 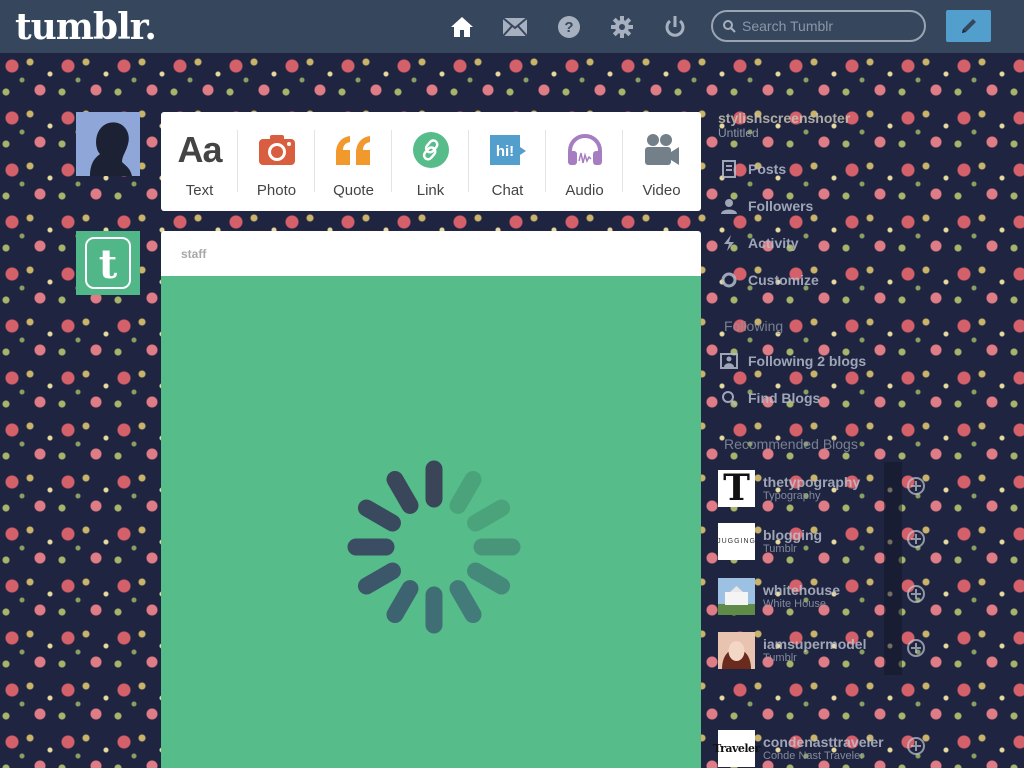 What do you see at coordinates (792, 496) in the screenshot?
I see `blog-subtitle: Typography` at bounding box center [792, 496].